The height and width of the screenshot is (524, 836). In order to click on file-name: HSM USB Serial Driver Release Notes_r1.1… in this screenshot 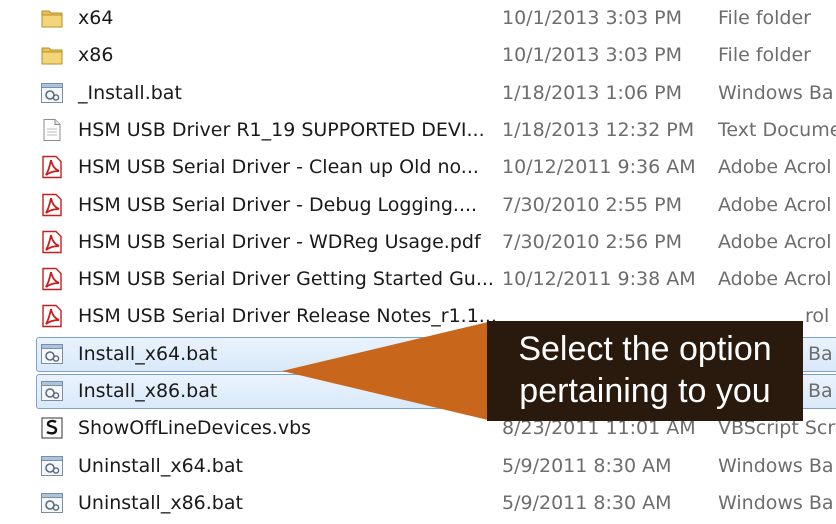, I will do `click(287, 316)`.